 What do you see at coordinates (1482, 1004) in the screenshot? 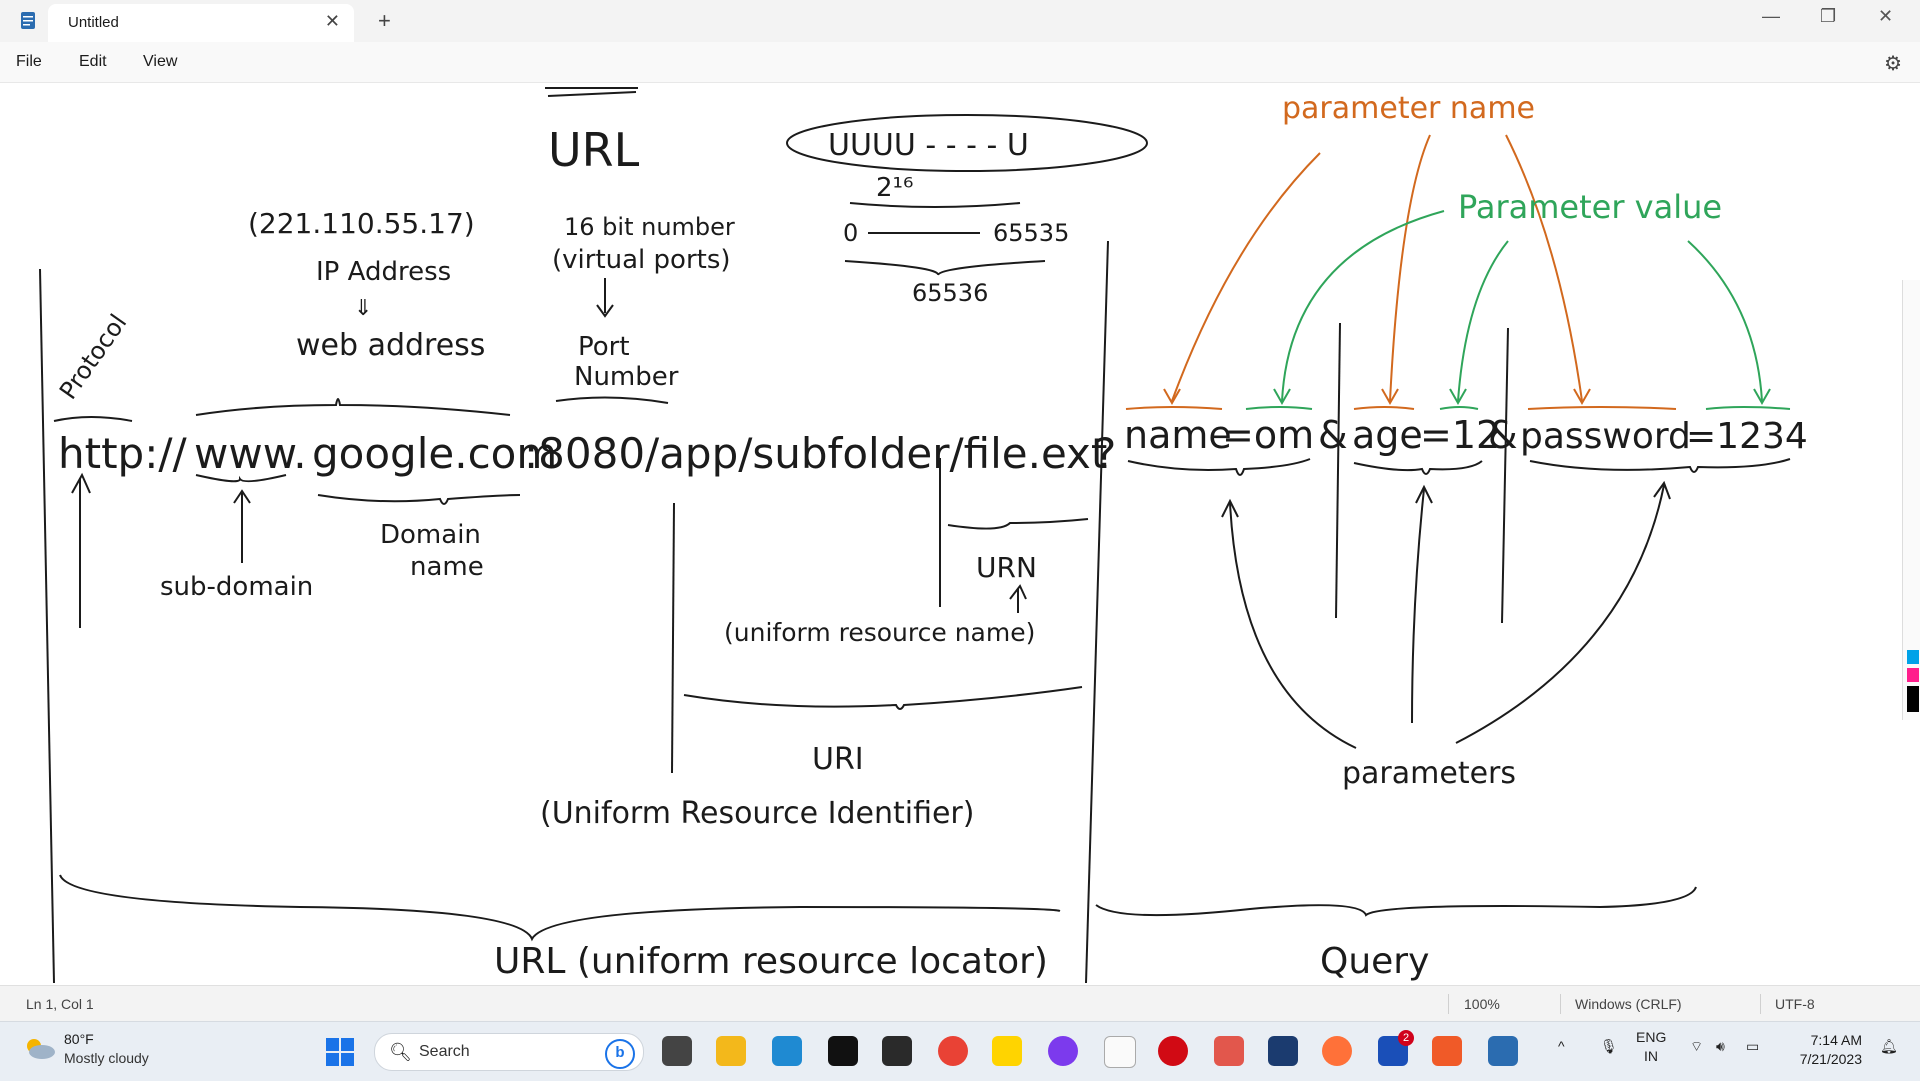
I see `zoom-level: 100%` at bounding box center [1482, 1004].